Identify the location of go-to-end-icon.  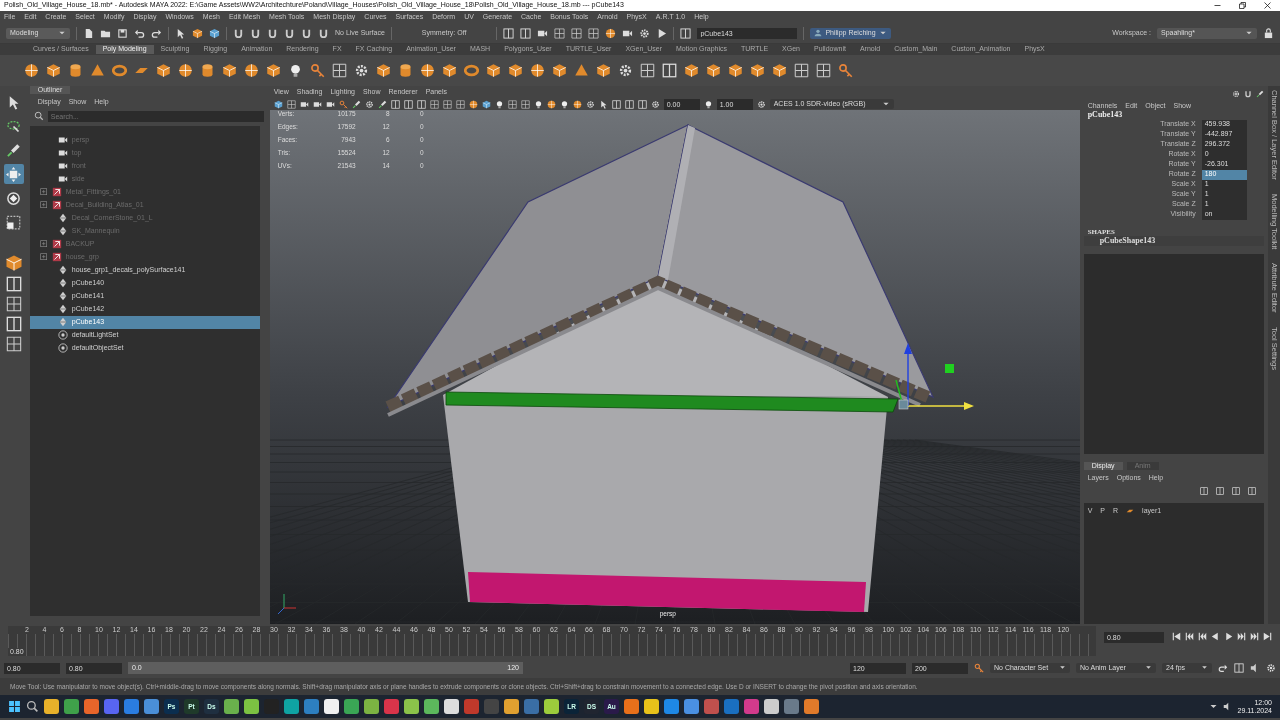
(1267, 636).